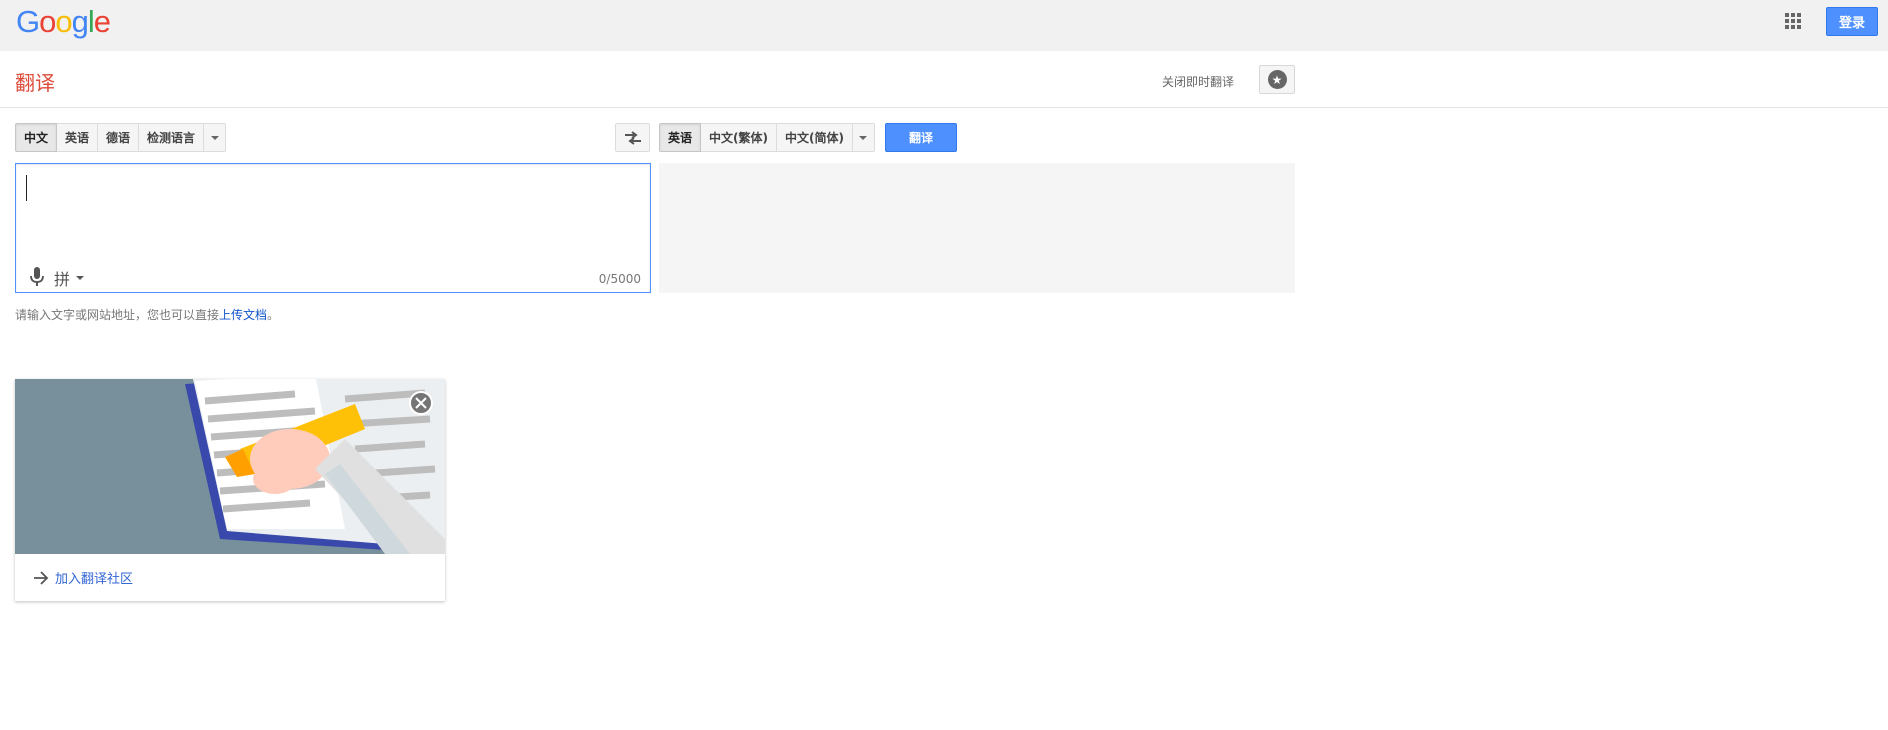  What do you see at coordinates (117, 315) in the screenshot?
I see `hint-text: 请输入文字或网站地址，您也可以直接` at bounding box center [117, 315].